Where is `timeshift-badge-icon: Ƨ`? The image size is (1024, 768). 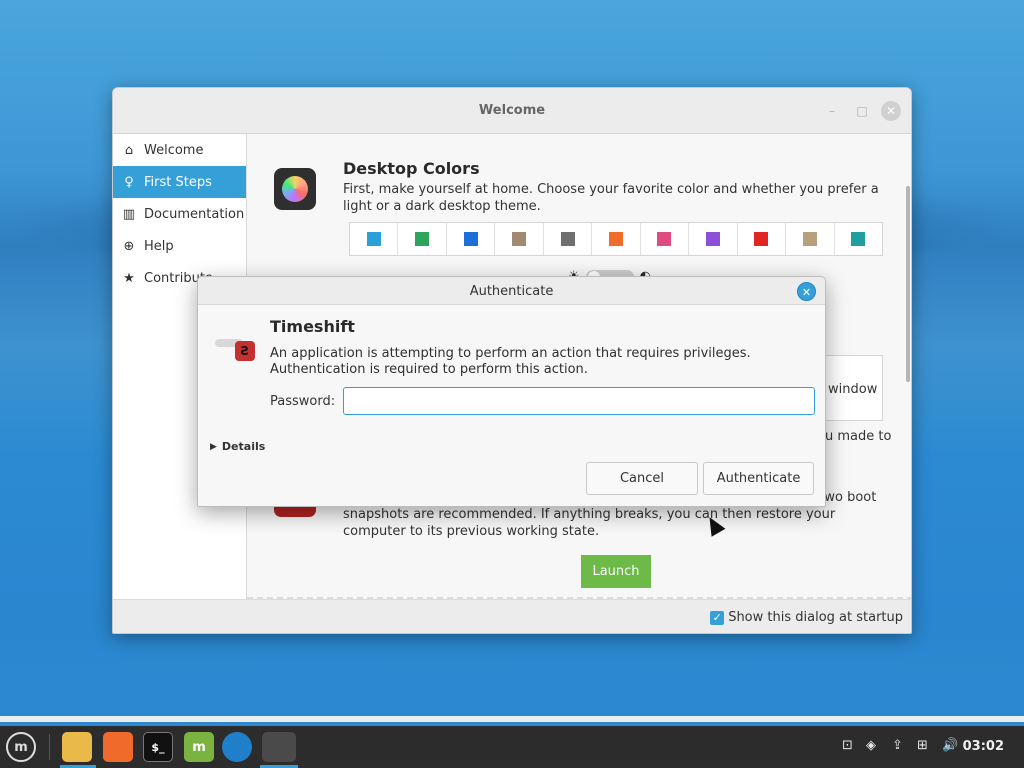
timeshift-badge-icon: Ƨ is located at coordinates (245, 351).